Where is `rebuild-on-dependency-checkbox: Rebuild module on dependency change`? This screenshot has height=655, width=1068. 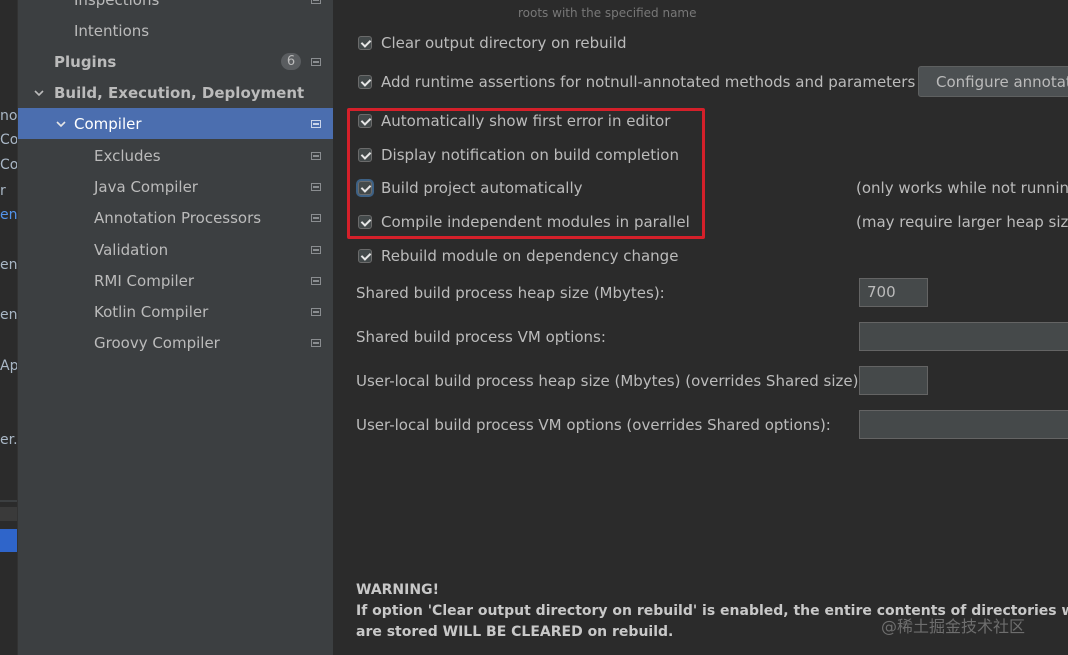
rebuild-on-dependency-checkbox: Rebuild module on dependency change is located at coordinates (518, 256).